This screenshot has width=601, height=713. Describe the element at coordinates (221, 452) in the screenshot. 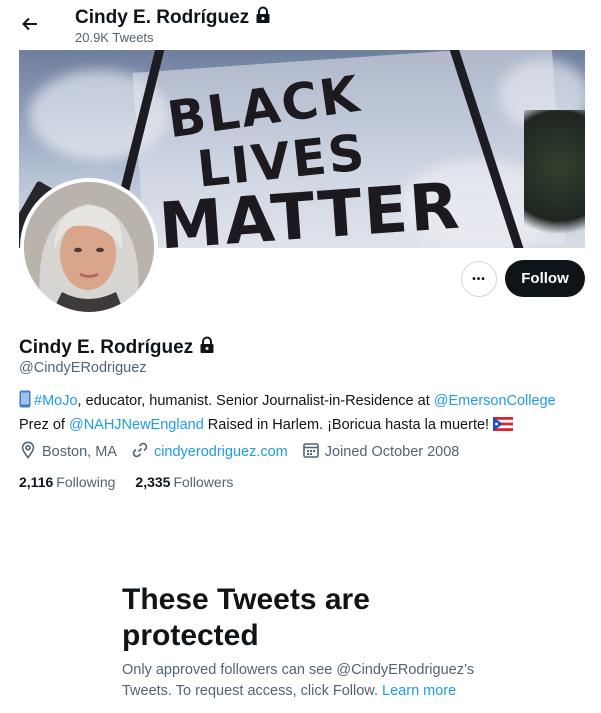

I see `website-link: cindyerodriguez.com` at that location.